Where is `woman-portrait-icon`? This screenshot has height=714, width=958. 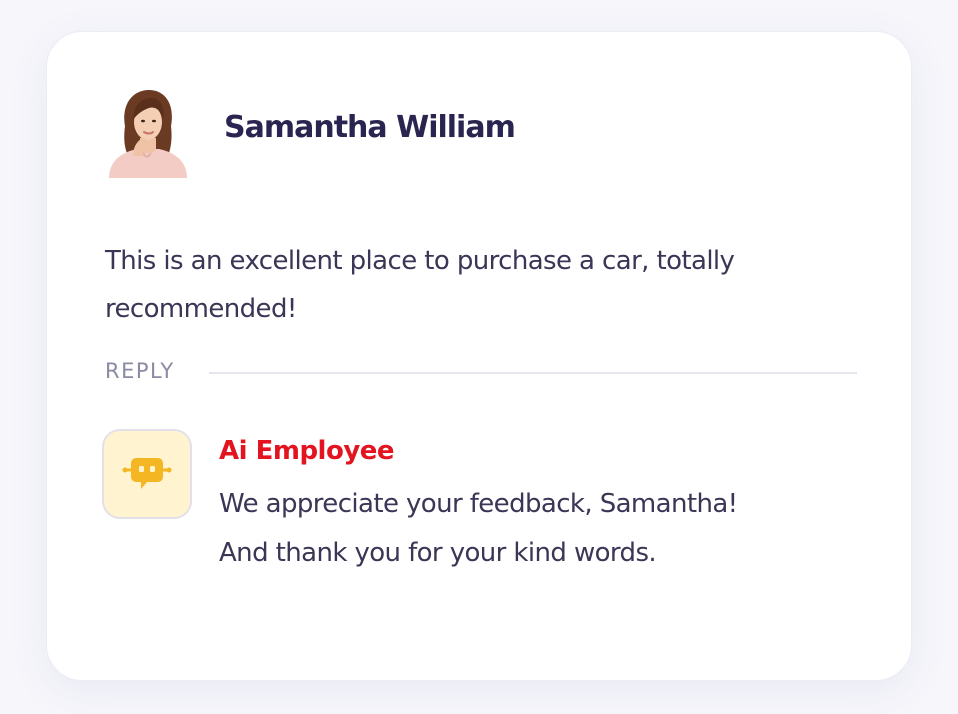 woman-portrait-icon is located at coordinates (148, 134).